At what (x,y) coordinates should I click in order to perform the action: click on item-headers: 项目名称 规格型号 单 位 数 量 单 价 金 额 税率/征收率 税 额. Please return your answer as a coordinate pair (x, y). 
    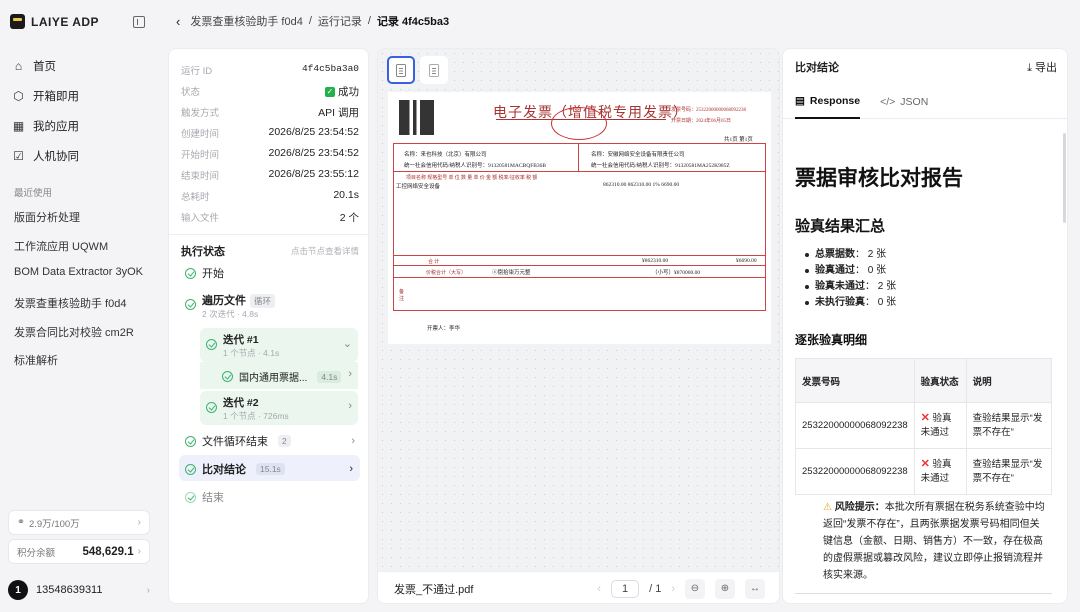
    Looking at the image, I should click on (472, 178).